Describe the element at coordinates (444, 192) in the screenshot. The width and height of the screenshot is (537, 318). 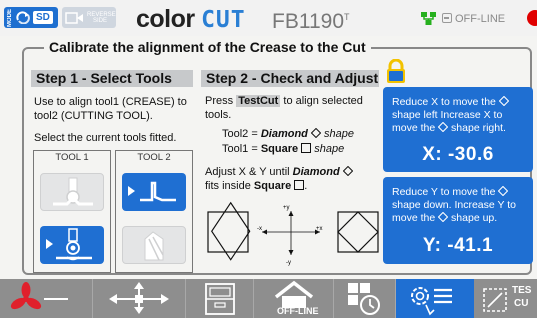
I see `adjust-y-line1: Reduce Y to move the` at that location.